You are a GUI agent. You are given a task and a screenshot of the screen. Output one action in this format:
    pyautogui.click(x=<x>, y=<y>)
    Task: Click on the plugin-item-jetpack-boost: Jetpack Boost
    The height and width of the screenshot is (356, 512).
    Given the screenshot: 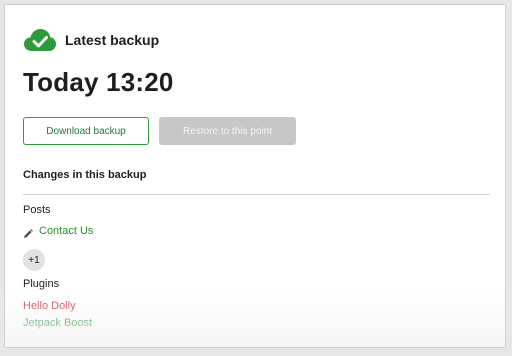 What is the action you would take?
    pyautogui.click(x=58, y=323)
    